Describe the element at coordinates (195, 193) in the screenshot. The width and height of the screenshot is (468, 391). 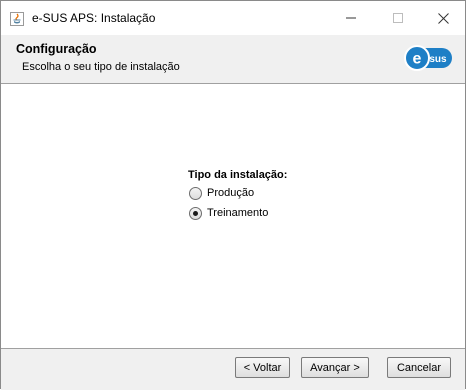
I see `radio-unselected` at that location.